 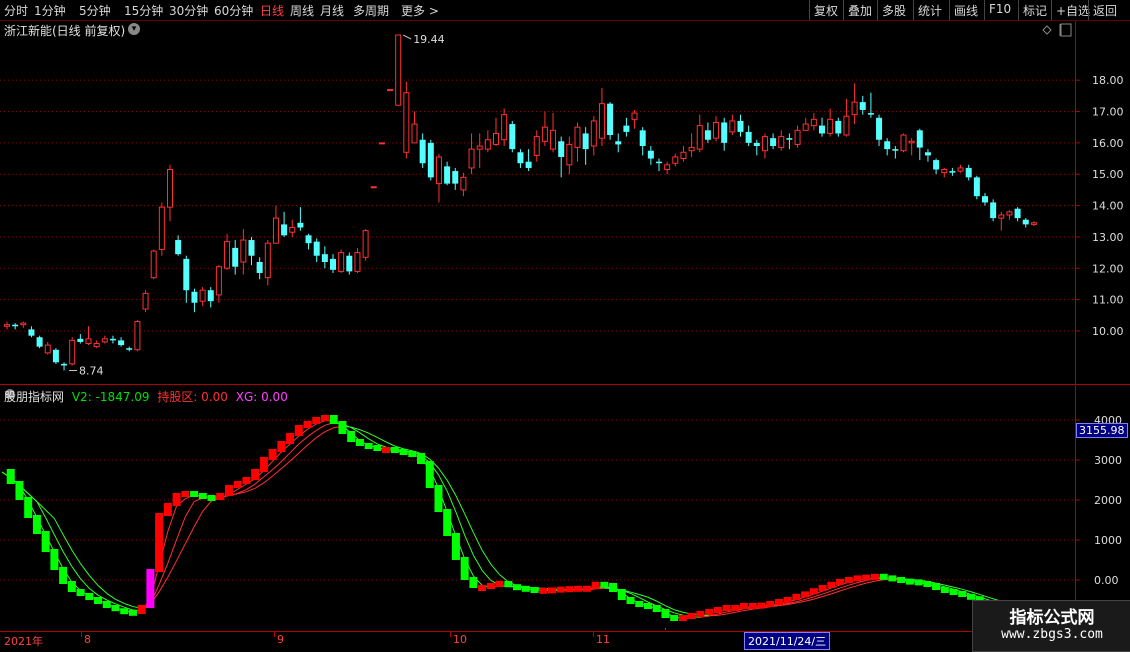 I want to click on price-tick-label-2: 16.00, so click(x=1108, y=143).